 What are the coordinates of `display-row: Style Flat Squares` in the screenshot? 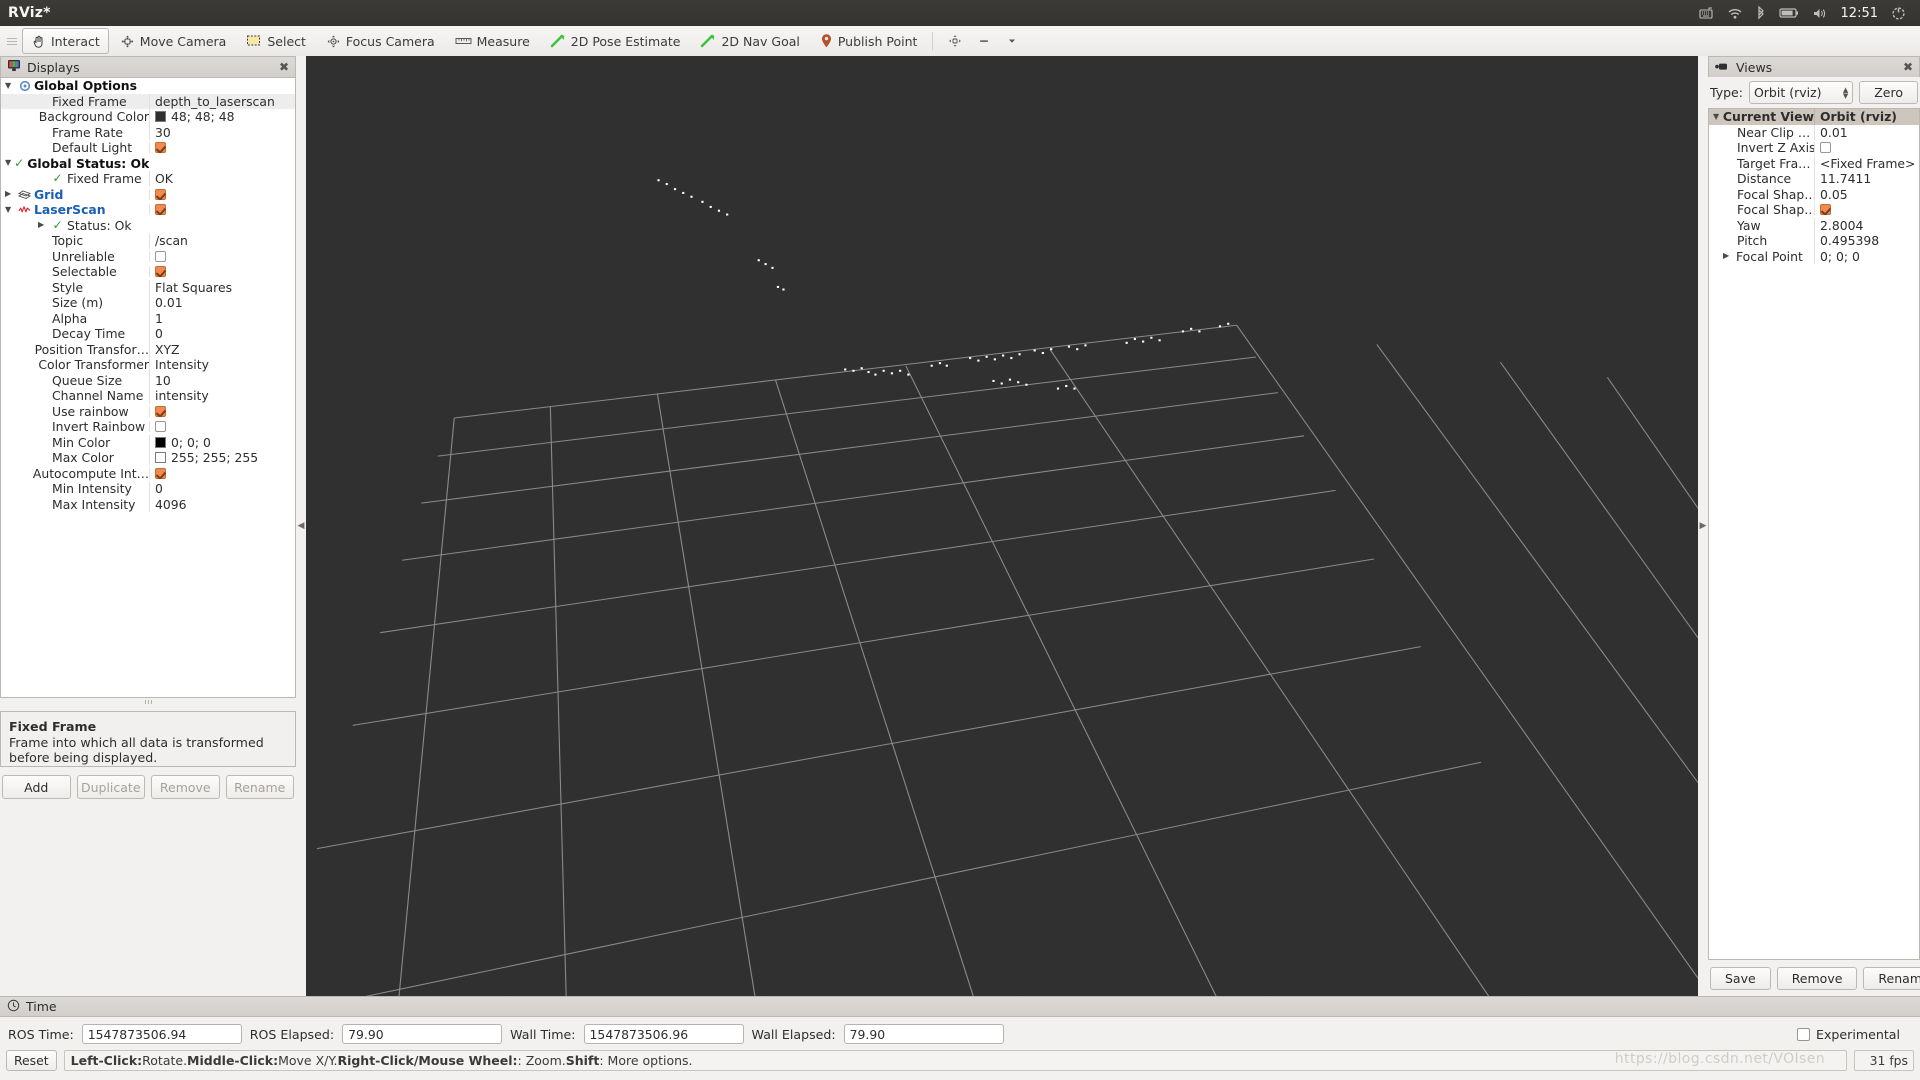 It's located at (148, 287).